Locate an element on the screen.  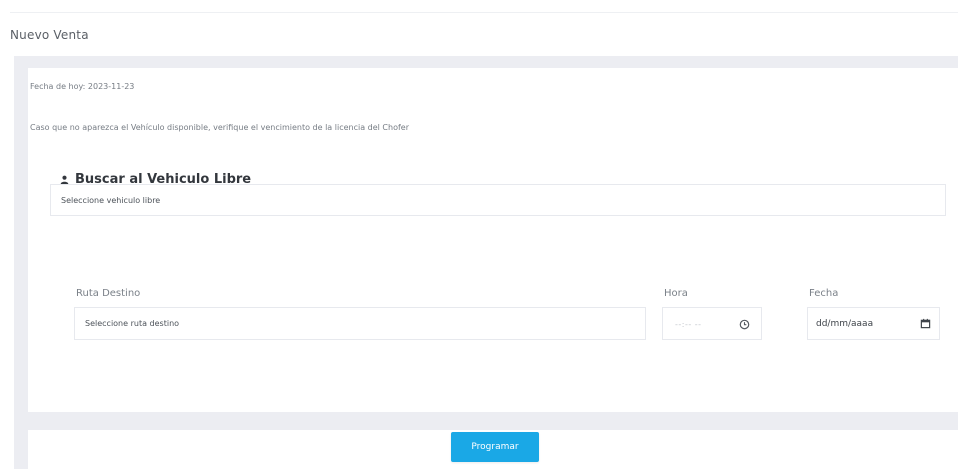
route-select: Seleccione ruta destino is located at coordinates (360, 323).